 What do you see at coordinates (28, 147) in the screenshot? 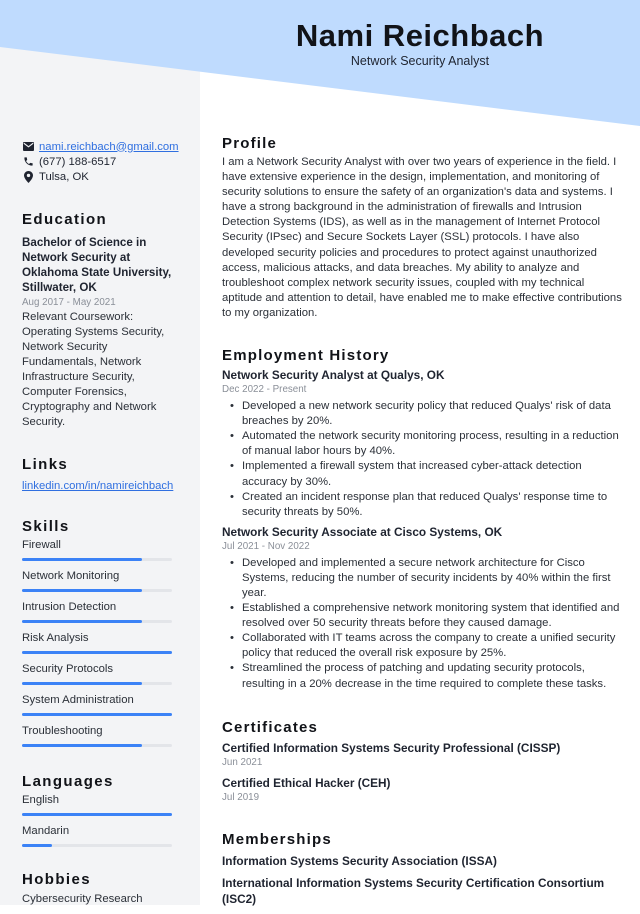
I see `envelope-icon` at bounding box center [28, 147].